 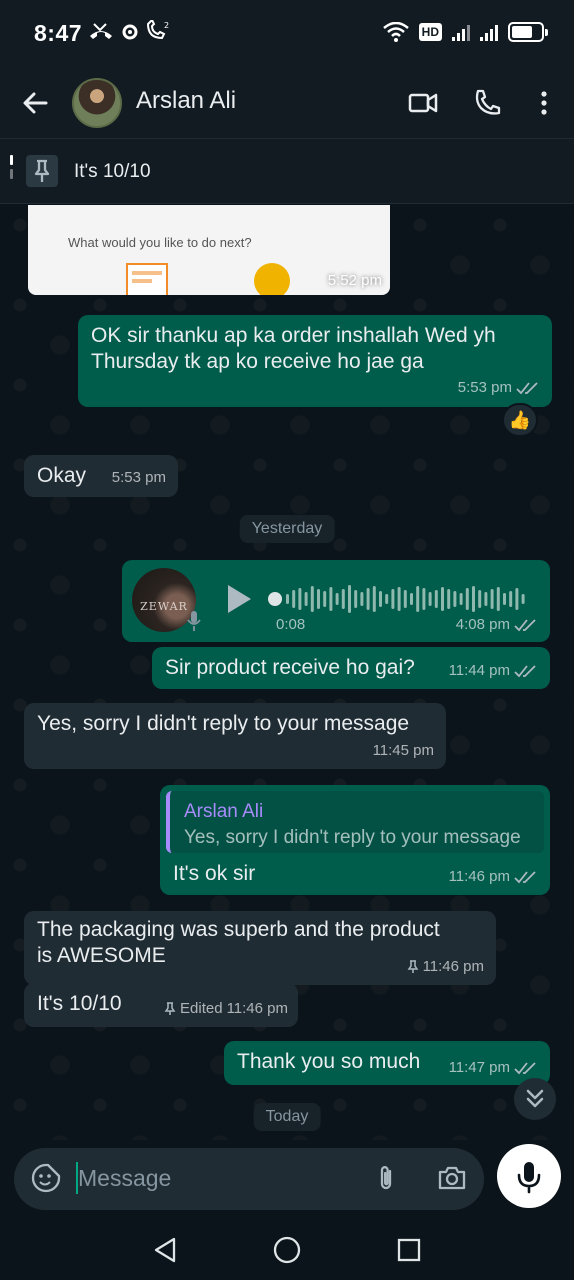 What do you see at coordinates (42, 171) in the screenshot?
I see `pin-icon` at bounding box center [42, 171].